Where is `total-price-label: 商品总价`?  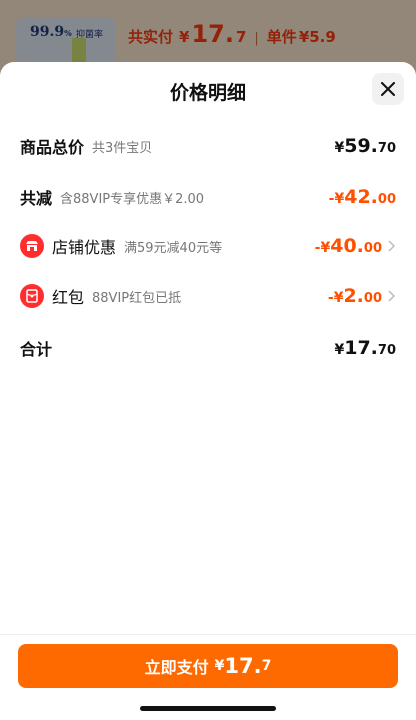 total-price-label: 商品总价 is located at coordinates (52, 147).